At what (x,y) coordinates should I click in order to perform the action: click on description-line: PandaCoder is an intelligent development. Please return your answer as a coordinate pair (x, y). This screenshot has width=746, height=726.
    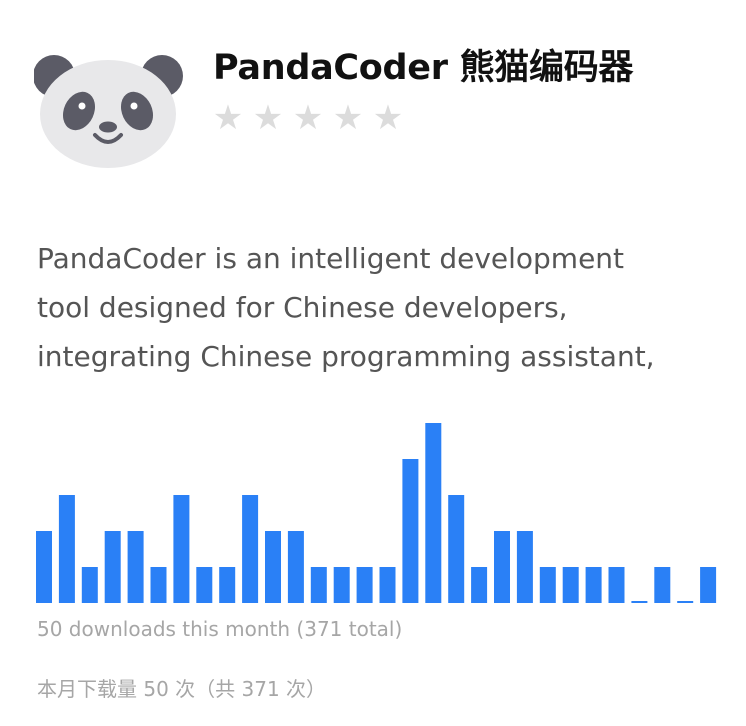
    Looking at the image, I should click on (331, 258).